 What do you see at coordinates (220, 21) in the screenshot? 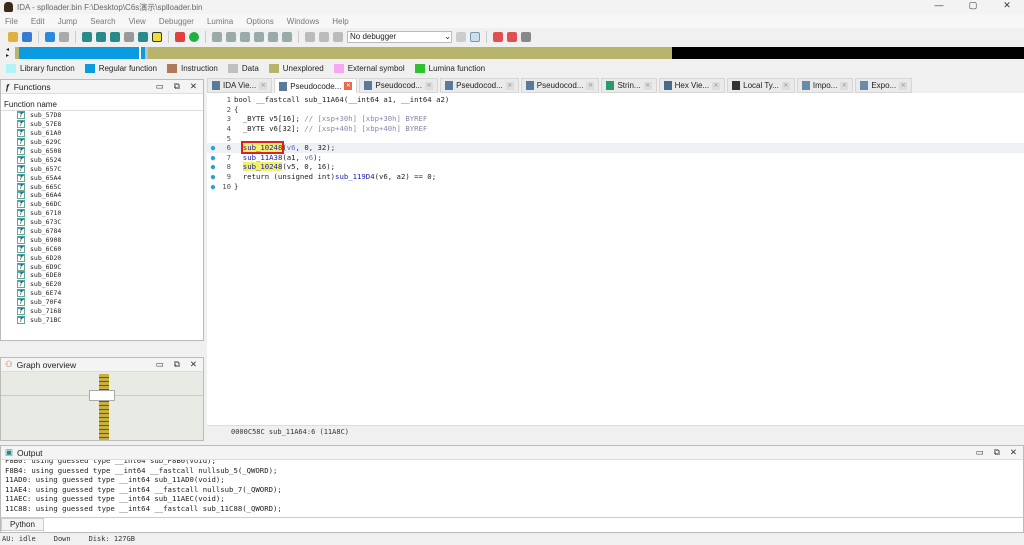
I see `menu-lumina: Lumina` at bounding box center [220, 21].